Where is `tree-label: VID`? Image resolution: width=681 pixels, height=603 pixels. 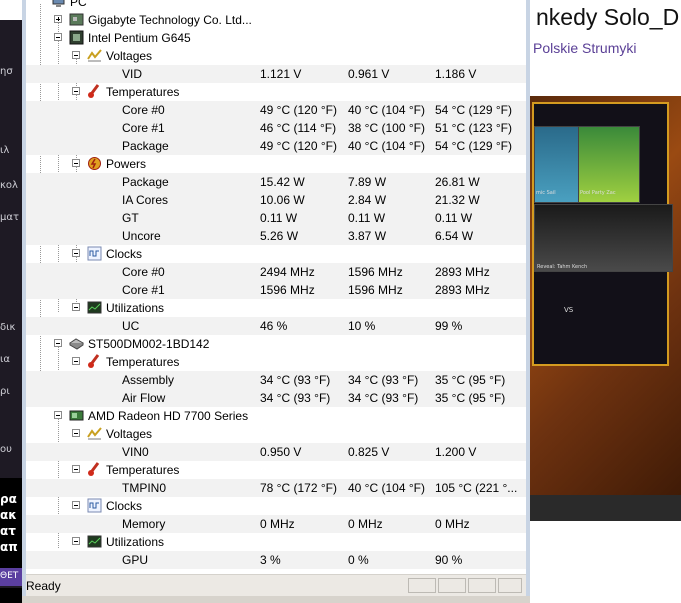 tree-label: VID is located at coordinates (132, 74).